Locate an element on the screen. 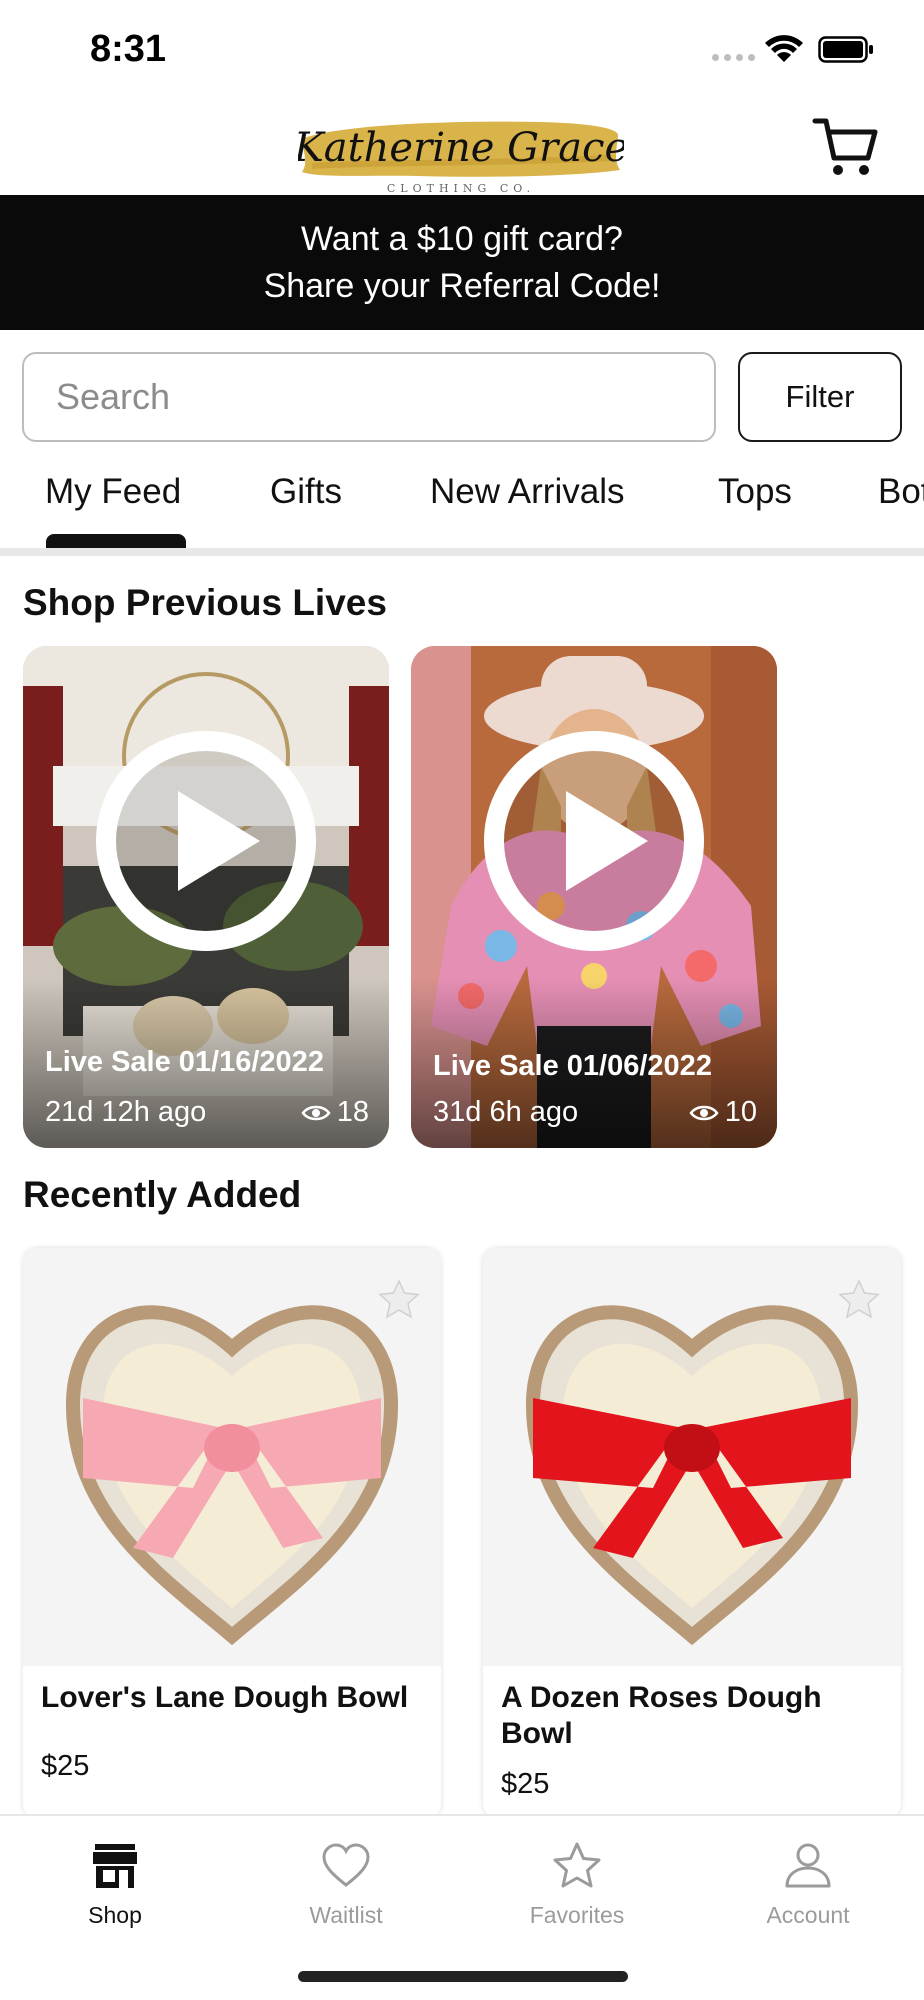 The height and width of the screenshot is (2000, 924). nav-label: Account is located at coordinates (808, 1915).